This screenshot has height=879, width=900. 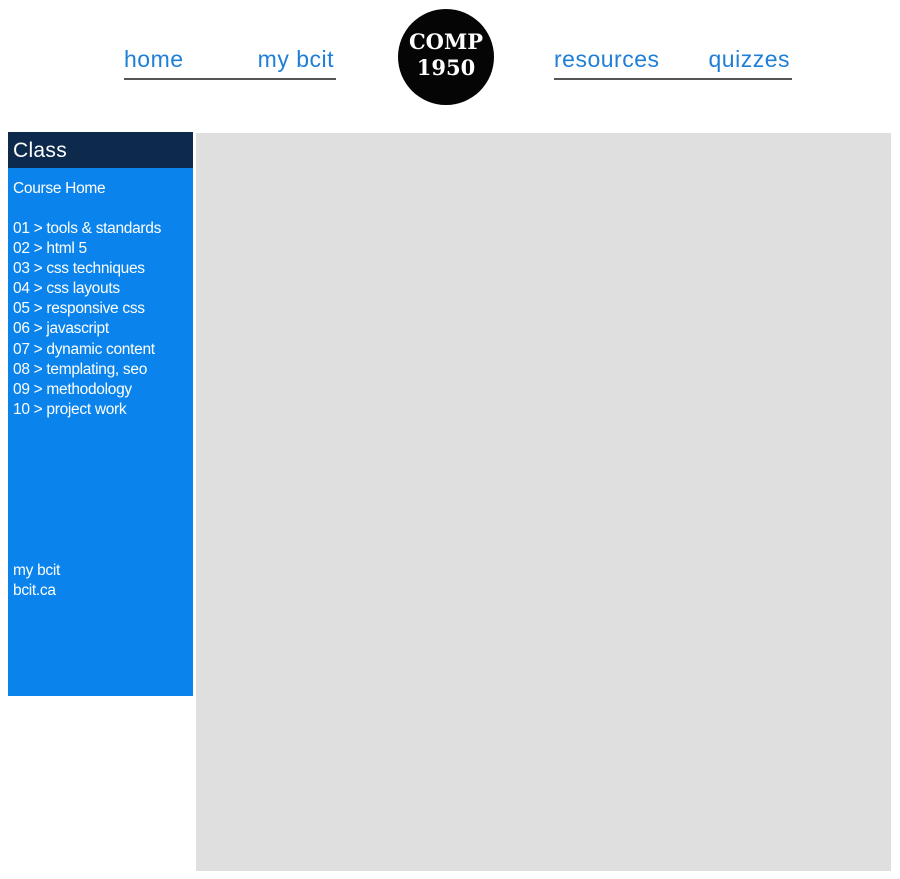 I want to click on sidebar-link-unit-02: 02 > html 5, so click(x=50, y=248).